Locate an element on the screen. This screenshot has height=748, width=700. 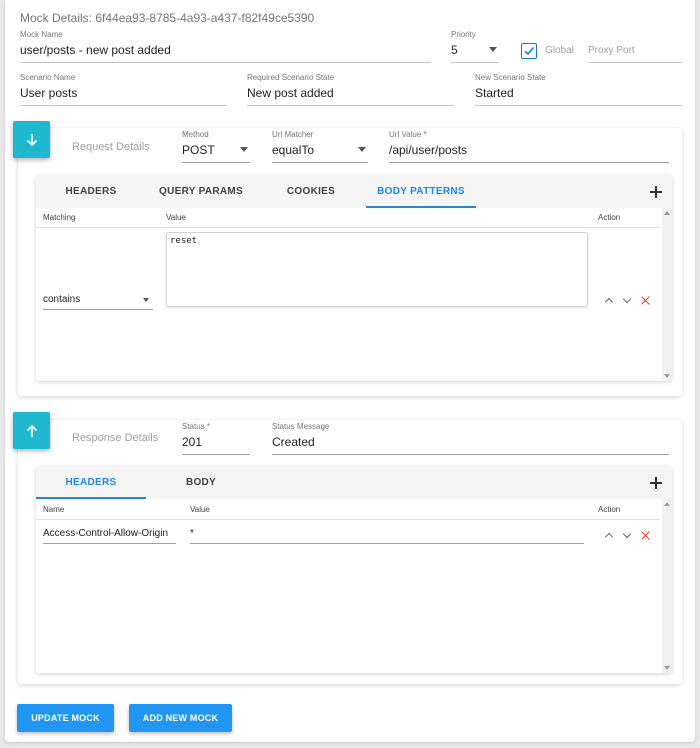
header-name-input: Access-Control-Allow-Origin is located at coordinates (109, 536).